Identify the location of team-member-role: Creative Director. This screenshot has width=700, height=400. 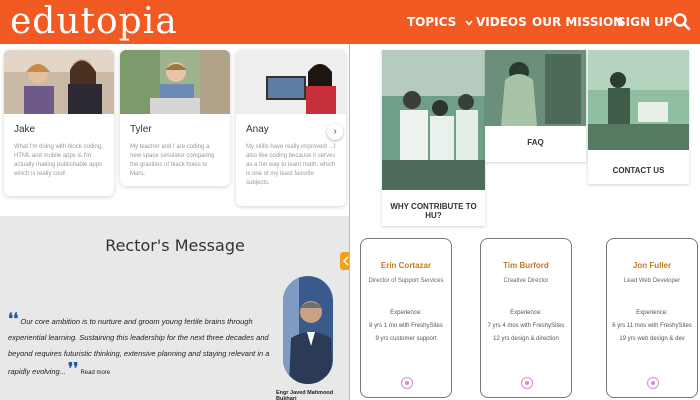
(526, 281).